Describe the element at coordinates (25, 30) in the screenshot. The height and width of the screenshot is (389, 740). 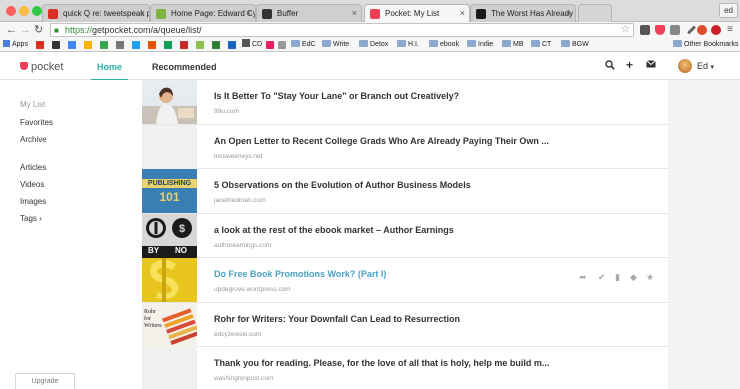
I see `forward-icon: →` at that location.